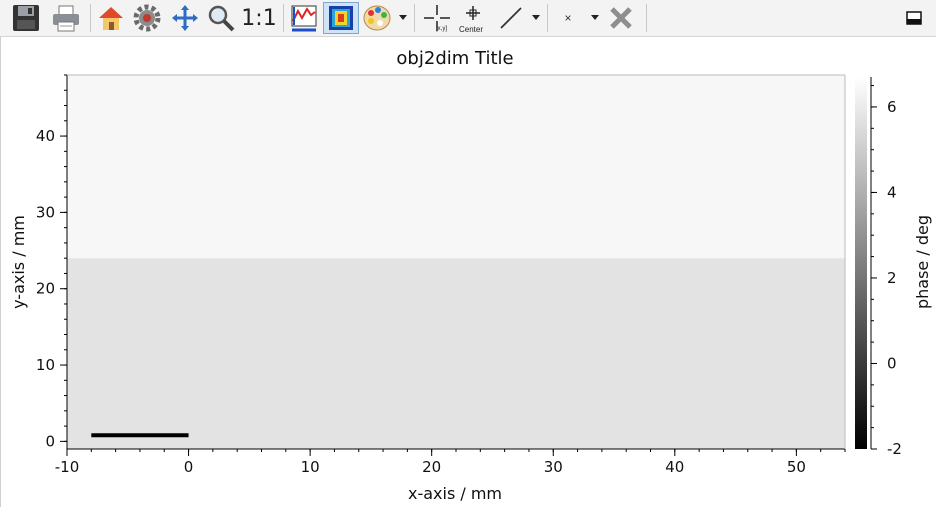 Image resolution: width=936 pixels, height=511 pixels. Describe the element at coordinates (403, 17) in the screenshot. I see `palette-dropdown-arrow` at that location.